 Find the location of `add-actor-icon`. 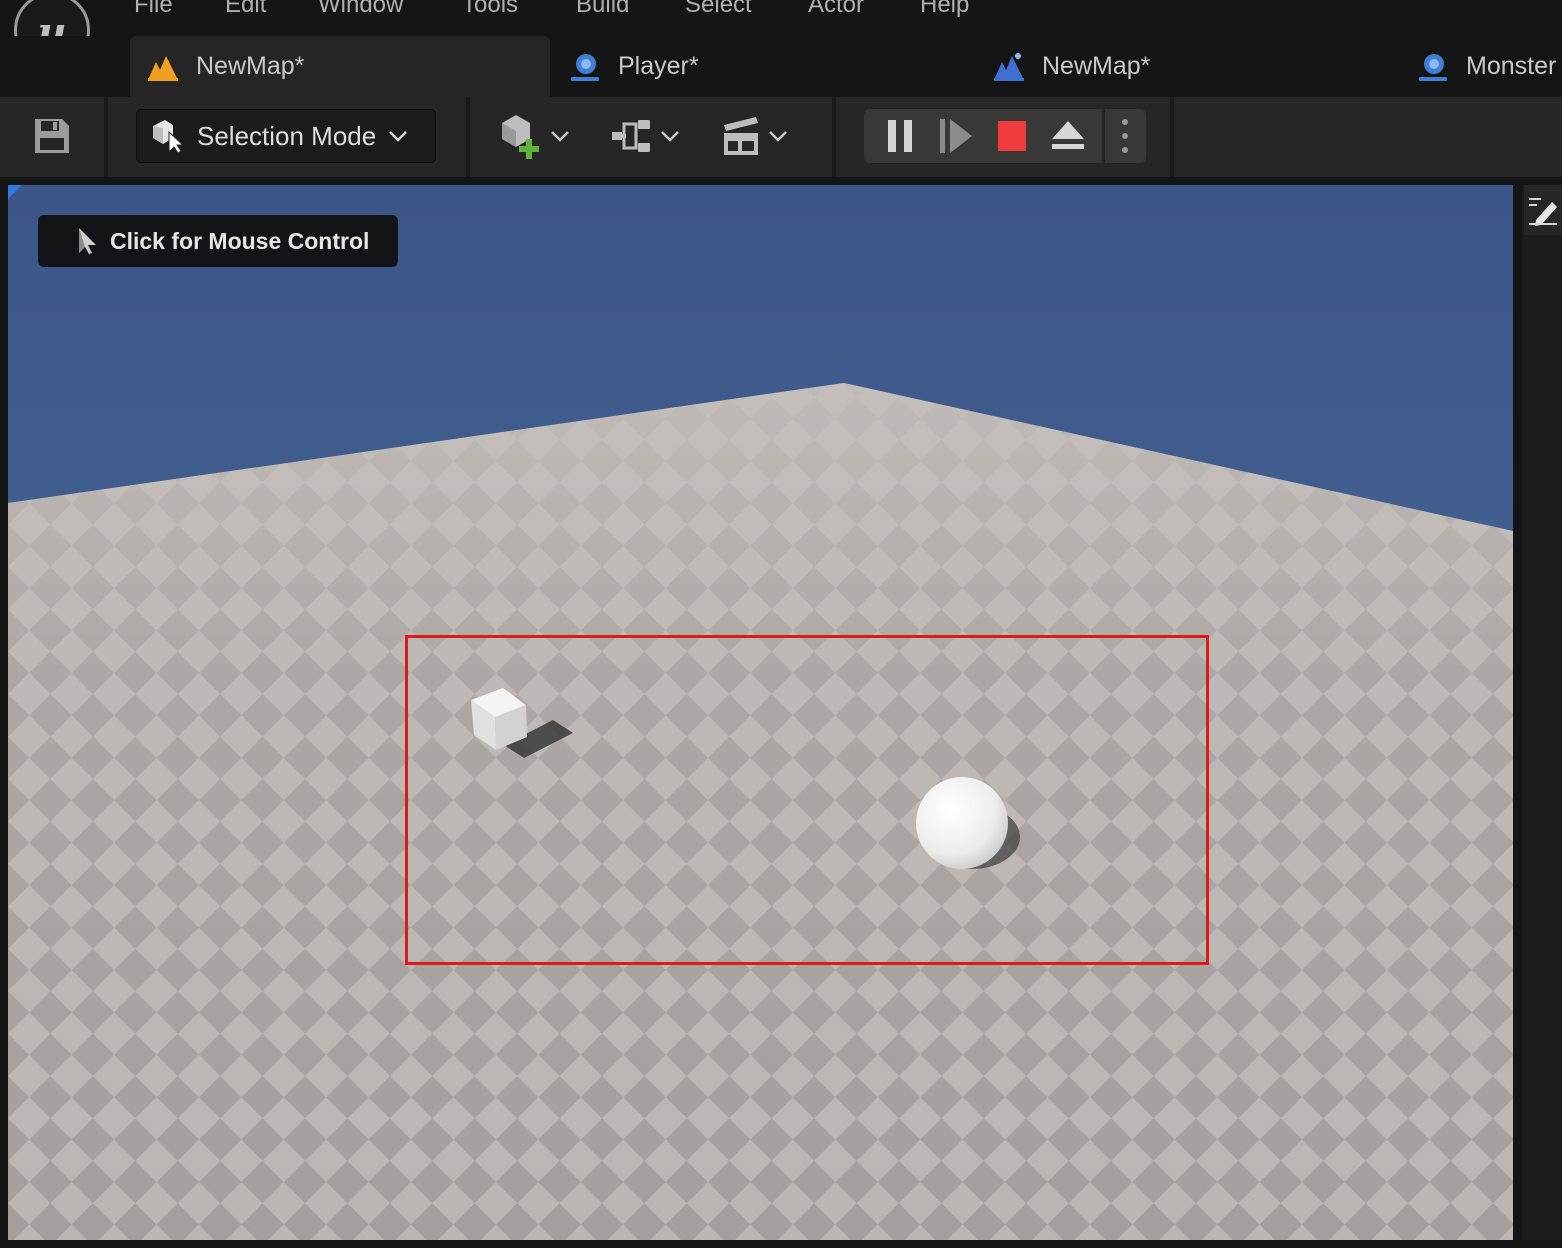

add-actor-icon is located at coordinates (520, 137).